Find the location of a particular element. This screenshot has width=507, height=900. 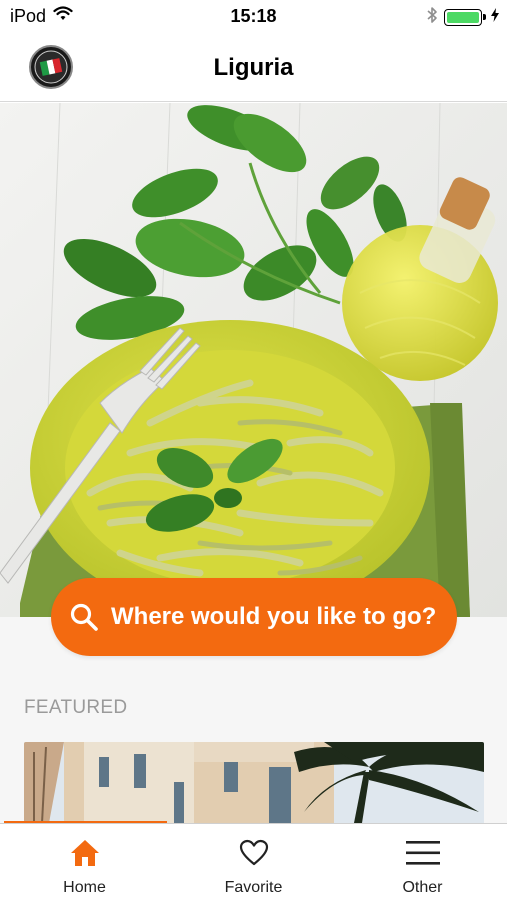

search-button: Where would you like to go? is located at coordinates (254, 617).